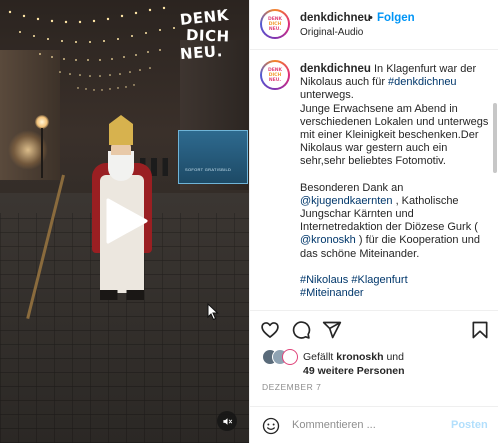 The width and height of the screenshot is (498, 443). Describe the element at coordinates (335, 18) in the screenshot. I see `header-username: denkdichneu` at that location.